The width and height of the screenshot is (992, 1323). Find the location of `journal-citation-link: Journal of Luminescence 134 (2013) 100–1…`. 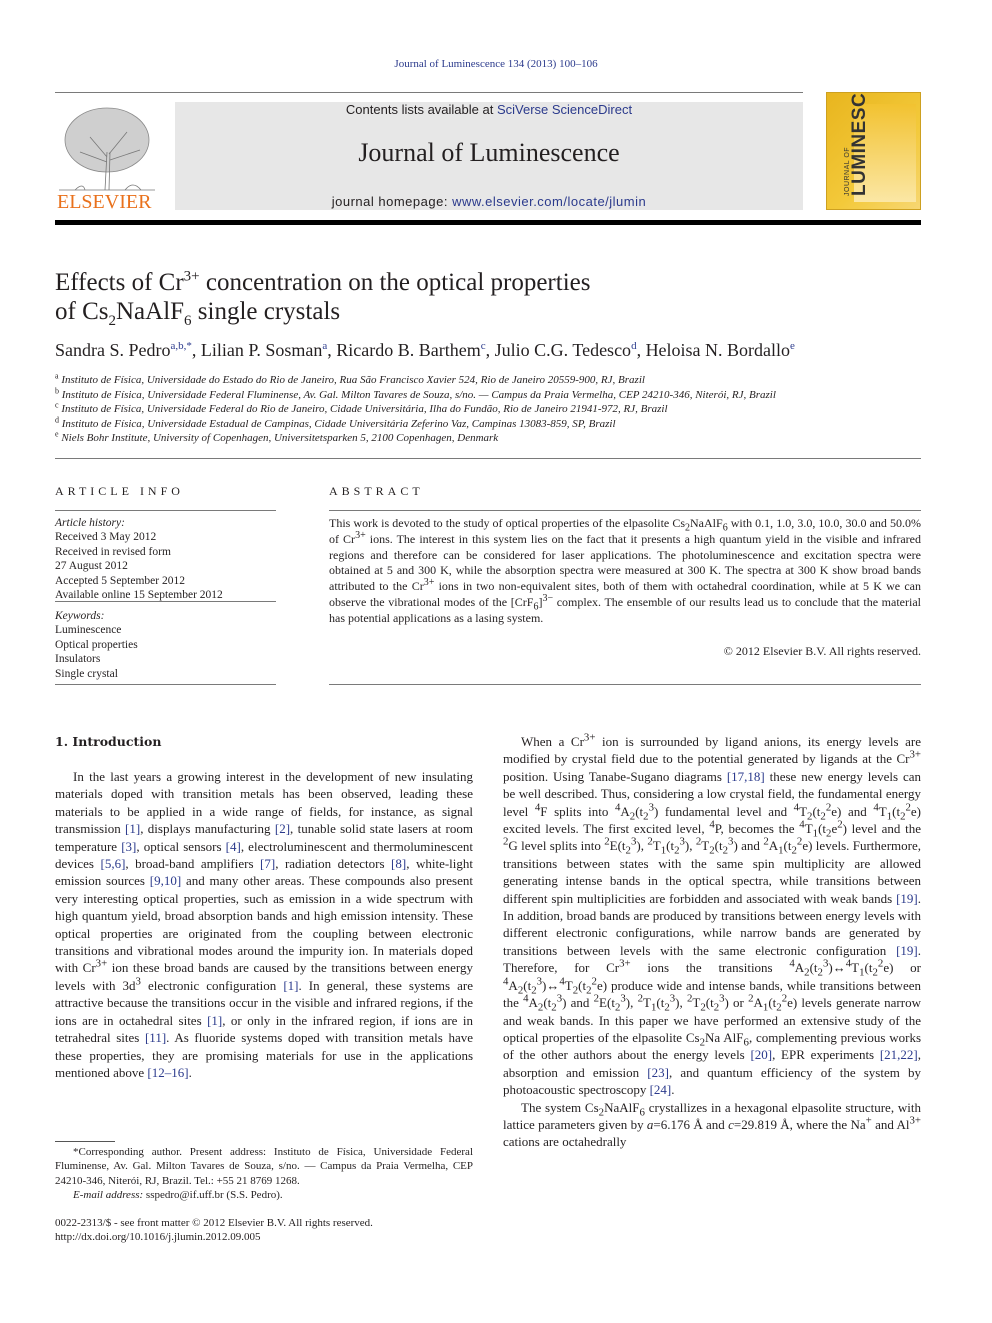

journal-citation-link: Journal of Luminescence 134 (2013) 100–1… is located at coordinates (495, 64).